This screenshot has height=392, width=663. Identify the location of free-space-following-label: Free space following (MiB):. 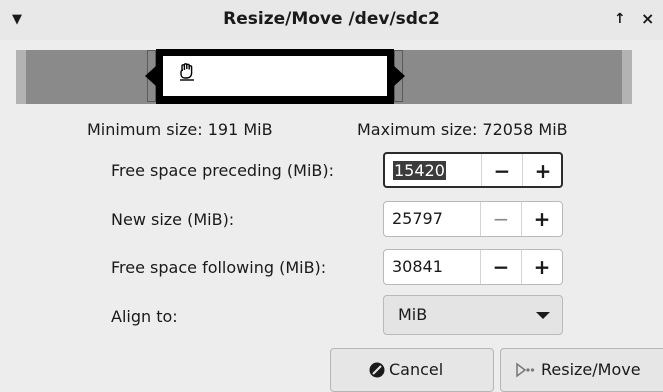
(219, 267).